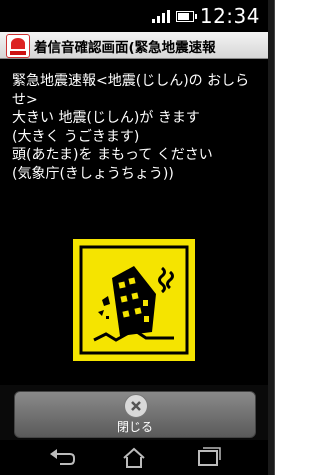 The image size is (320, 475). Describe the element at coordinates (93, 173) in the screenshot. I see `message-line: (気象庁(きしょうちょう))` at that location.